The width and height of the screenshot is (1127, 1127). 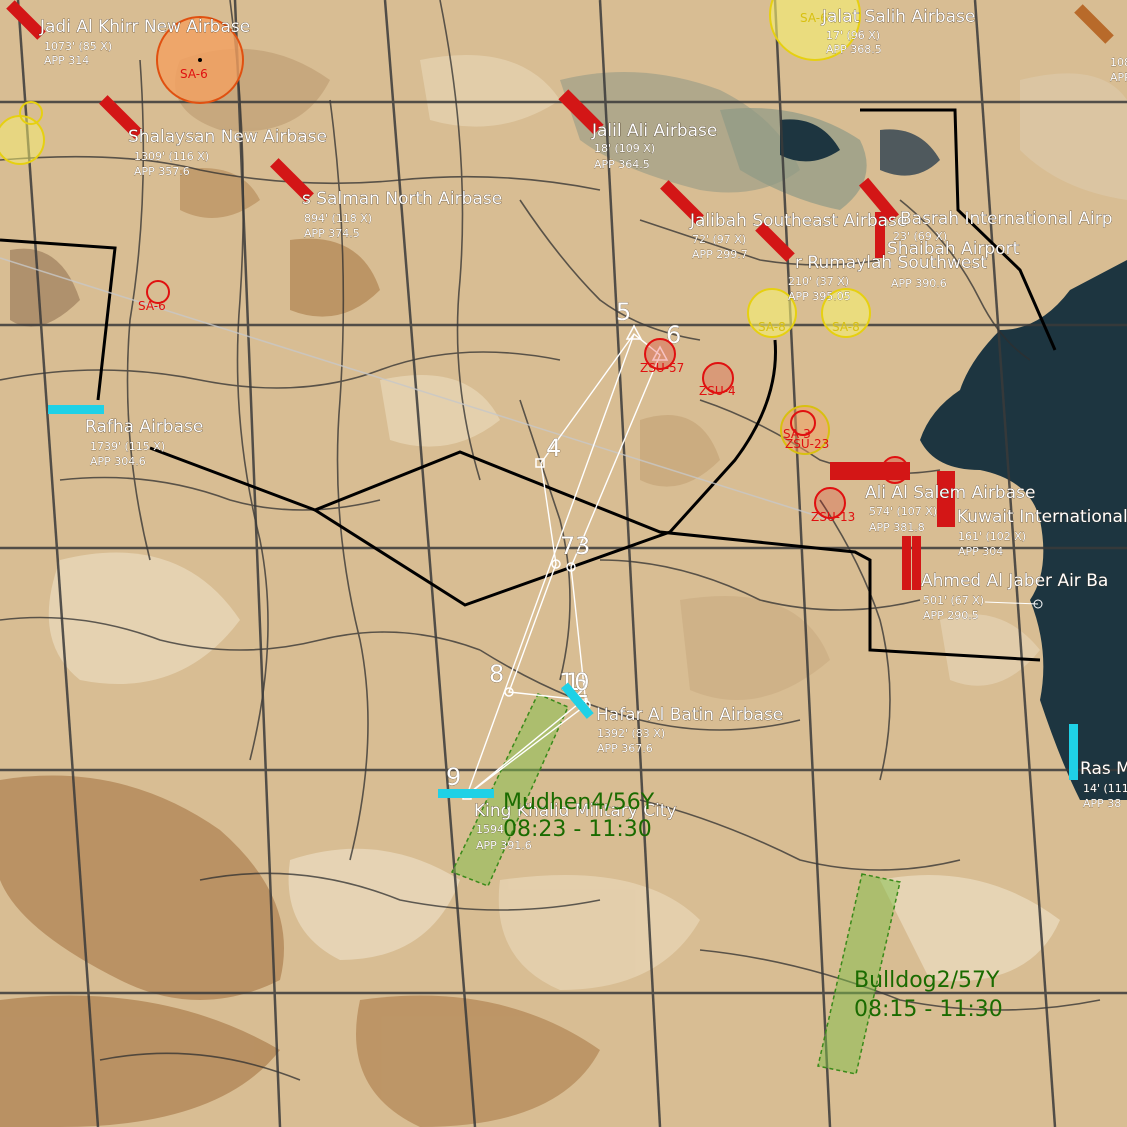 What do you see at coordinates (402, 199) in the screenshot?
I see `airbase-name: s Salman North Airbase` at bounding box center [402, 199].